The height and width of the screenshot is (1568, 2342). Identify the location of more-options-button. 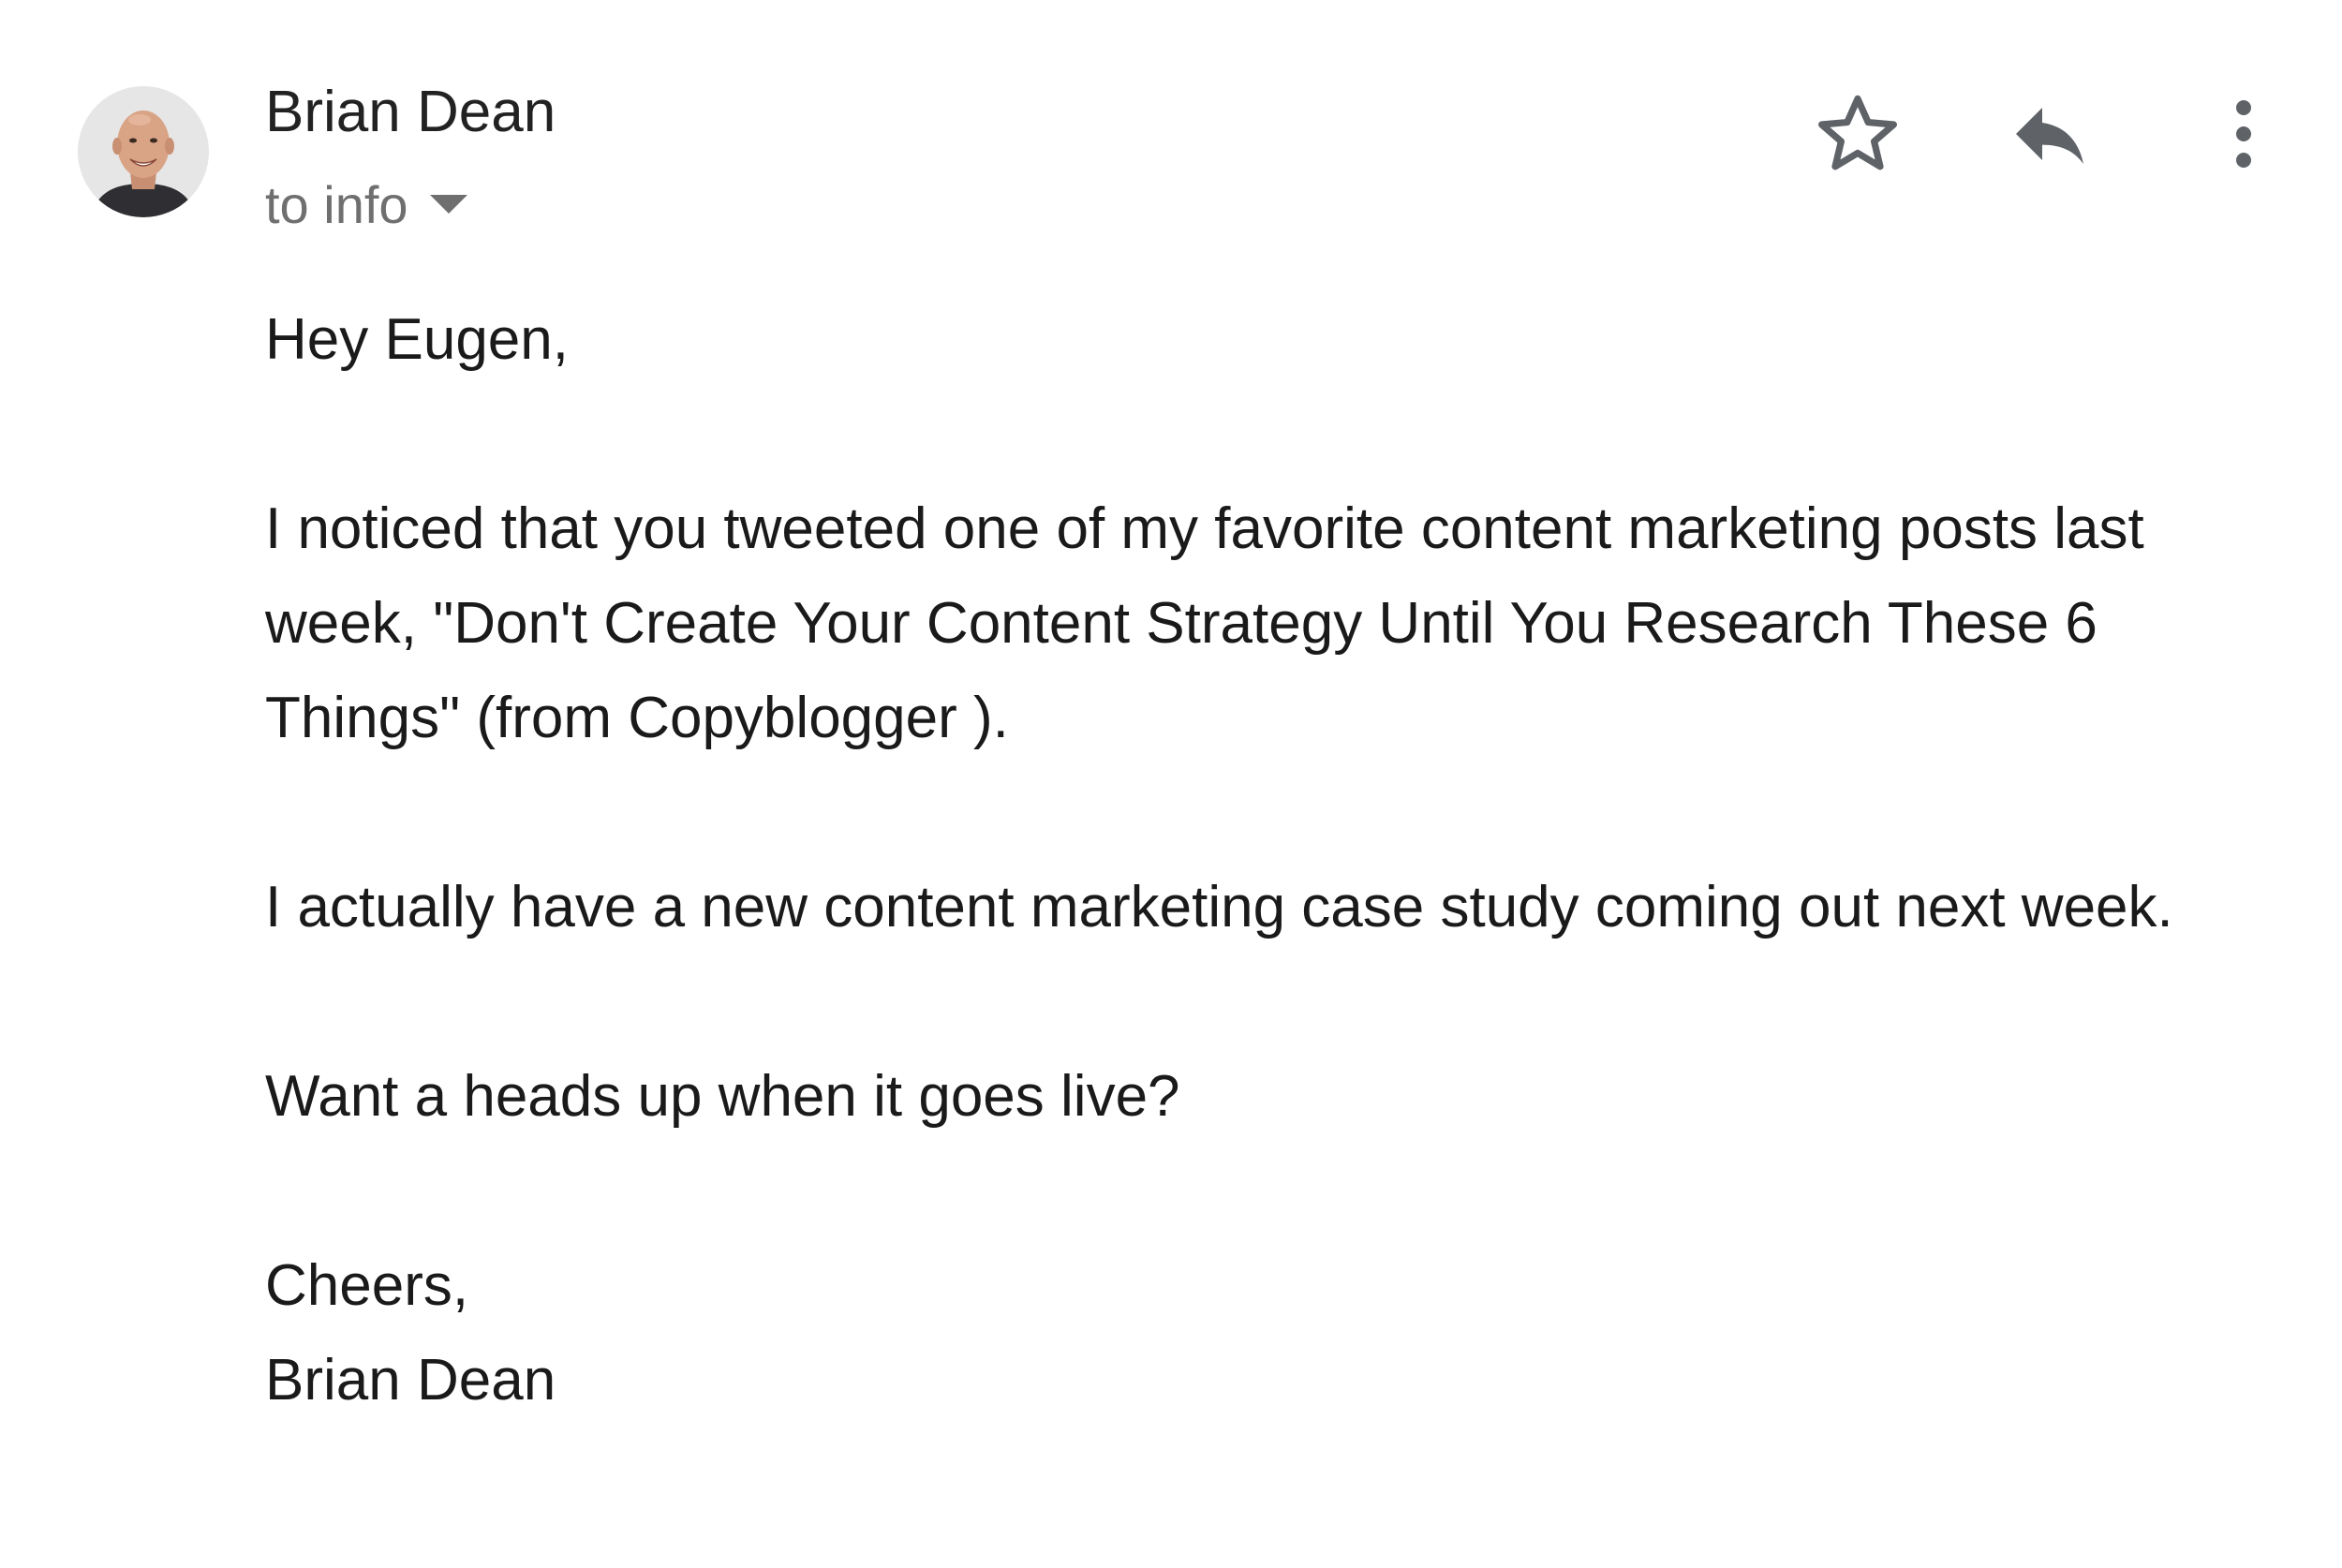
(2243, 133).